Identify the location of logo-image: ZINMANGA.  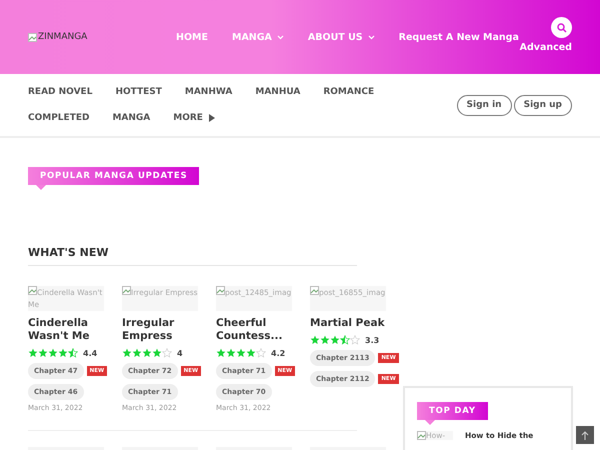
(102, 37).